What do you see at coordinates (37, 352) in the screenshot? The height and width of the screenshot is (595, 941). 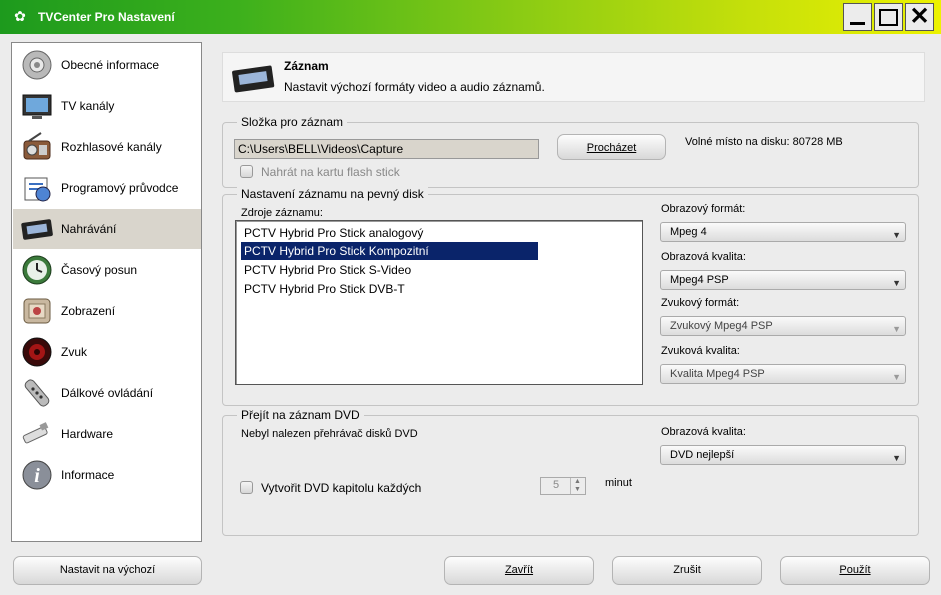 I see `speaker-icon` at bounding box center [37, 352].